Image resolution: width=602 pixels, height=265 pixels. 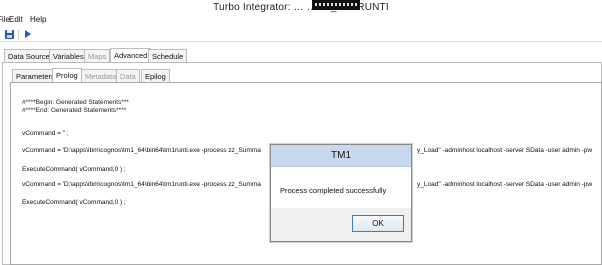 I want to click on subtab-prolog: Prolog, so click(x=67, y=75).